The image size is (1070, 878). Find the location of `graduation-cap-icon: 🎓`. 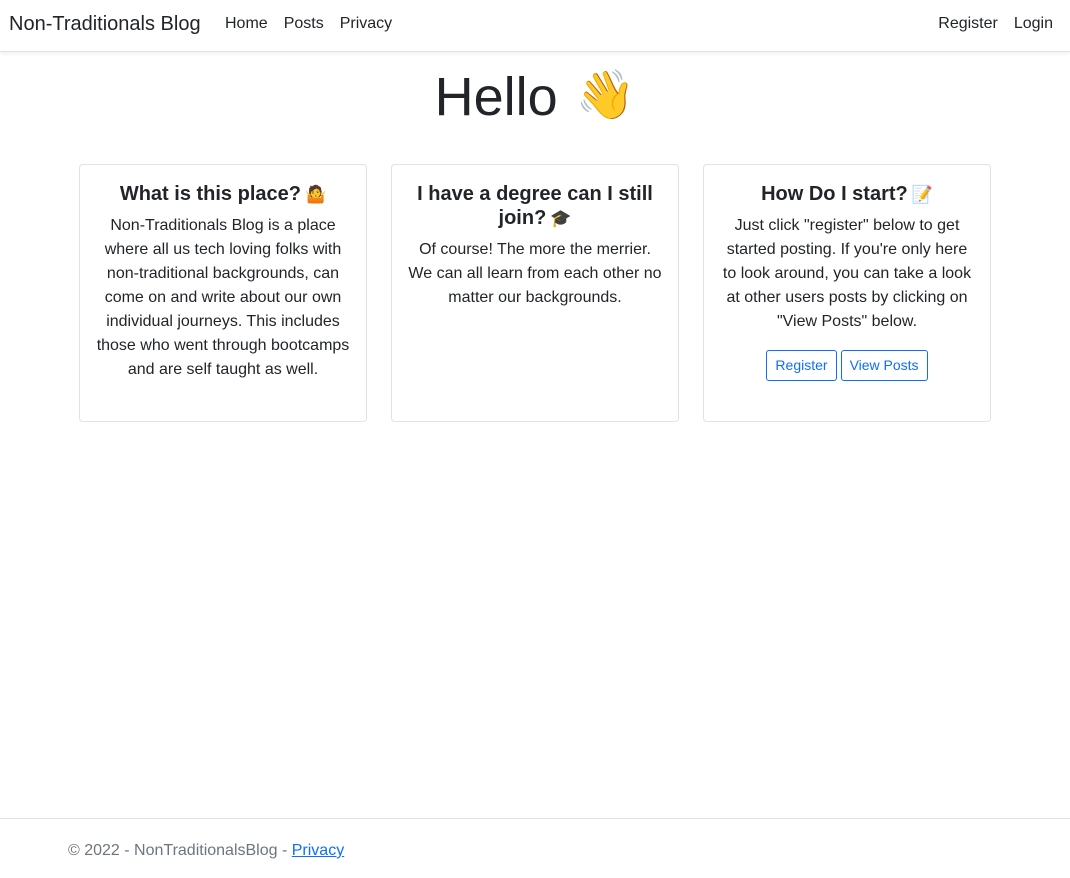

graduation-cap-icon: 🎓 is located at coordinates (561, 218).